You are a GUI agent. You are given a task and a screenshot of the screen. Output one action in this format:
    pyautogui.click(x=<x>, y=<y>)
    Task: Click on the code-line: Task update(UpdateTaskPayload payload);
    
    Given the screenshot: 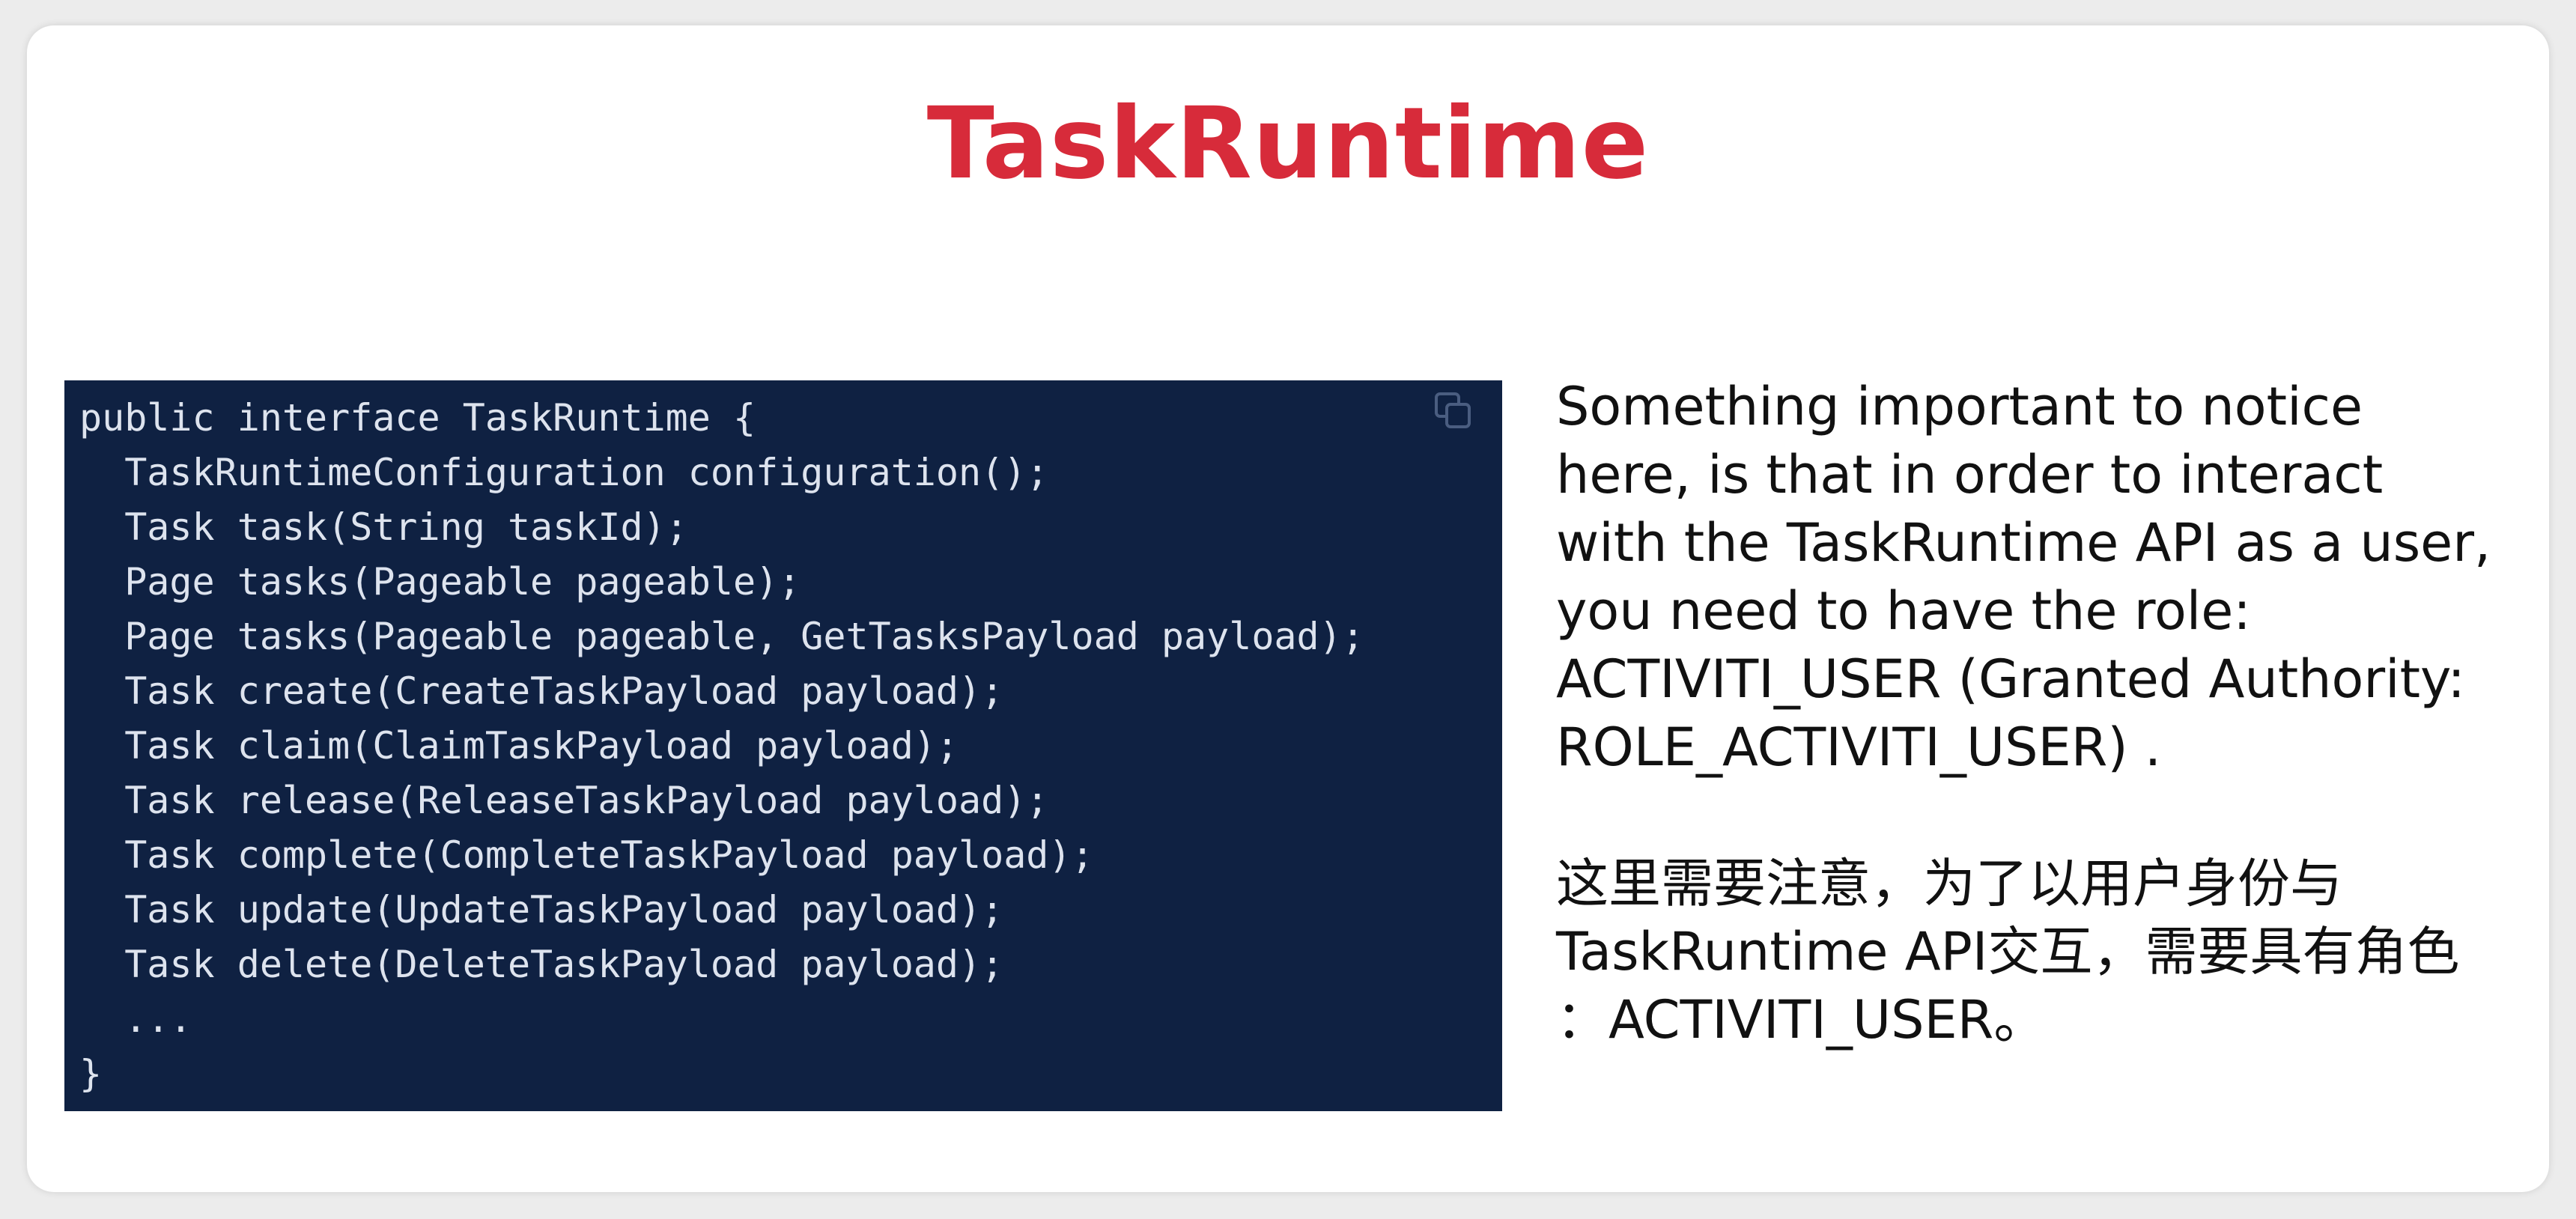 What is the action you would take?
    pyautogui.click(x=541, y=909)
    